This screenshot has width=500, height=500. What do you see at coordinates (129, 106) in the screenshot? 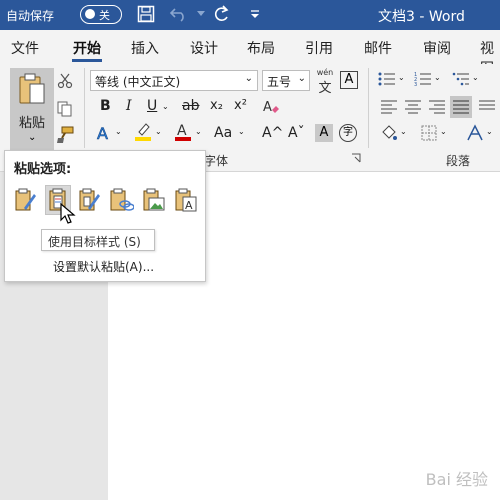
I see `italic-button: I` at bounding box center [129, 106].